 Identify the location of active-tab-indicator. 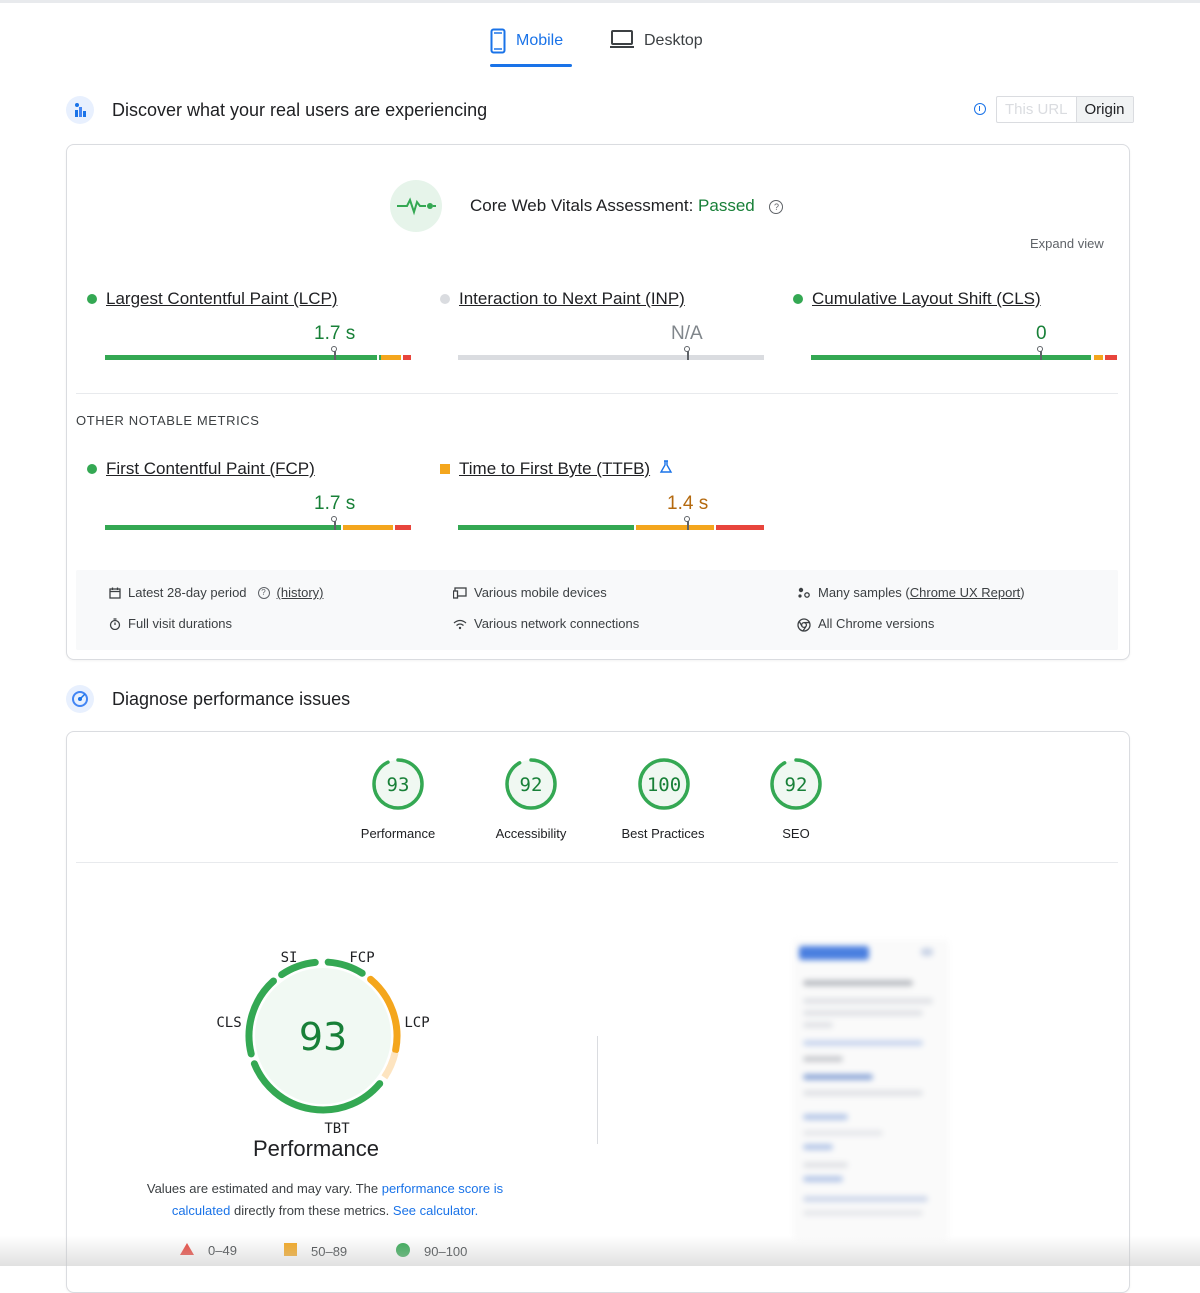
(531, 65).